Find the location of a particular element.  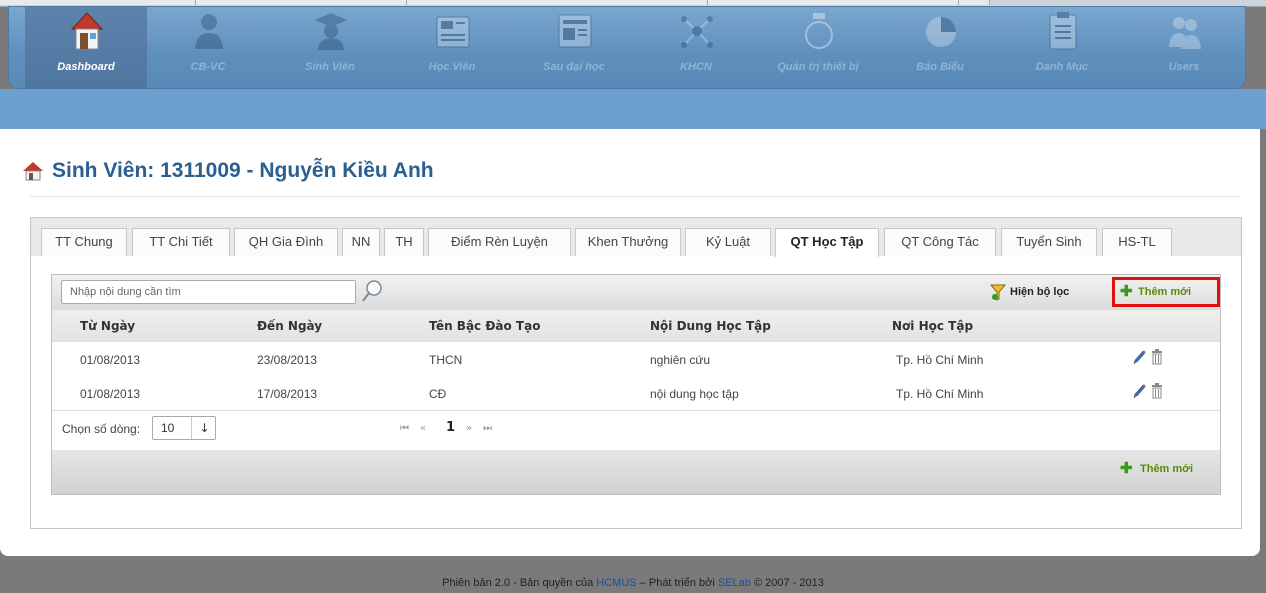

tab-khen-thuong: Khen Thưởng is located at coordinates (628, 242).